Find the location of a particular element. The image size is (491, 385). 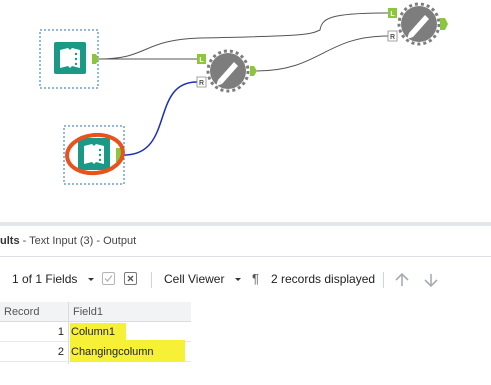

pilcrow-icon: ¶ is located at coordinates (255, 279).